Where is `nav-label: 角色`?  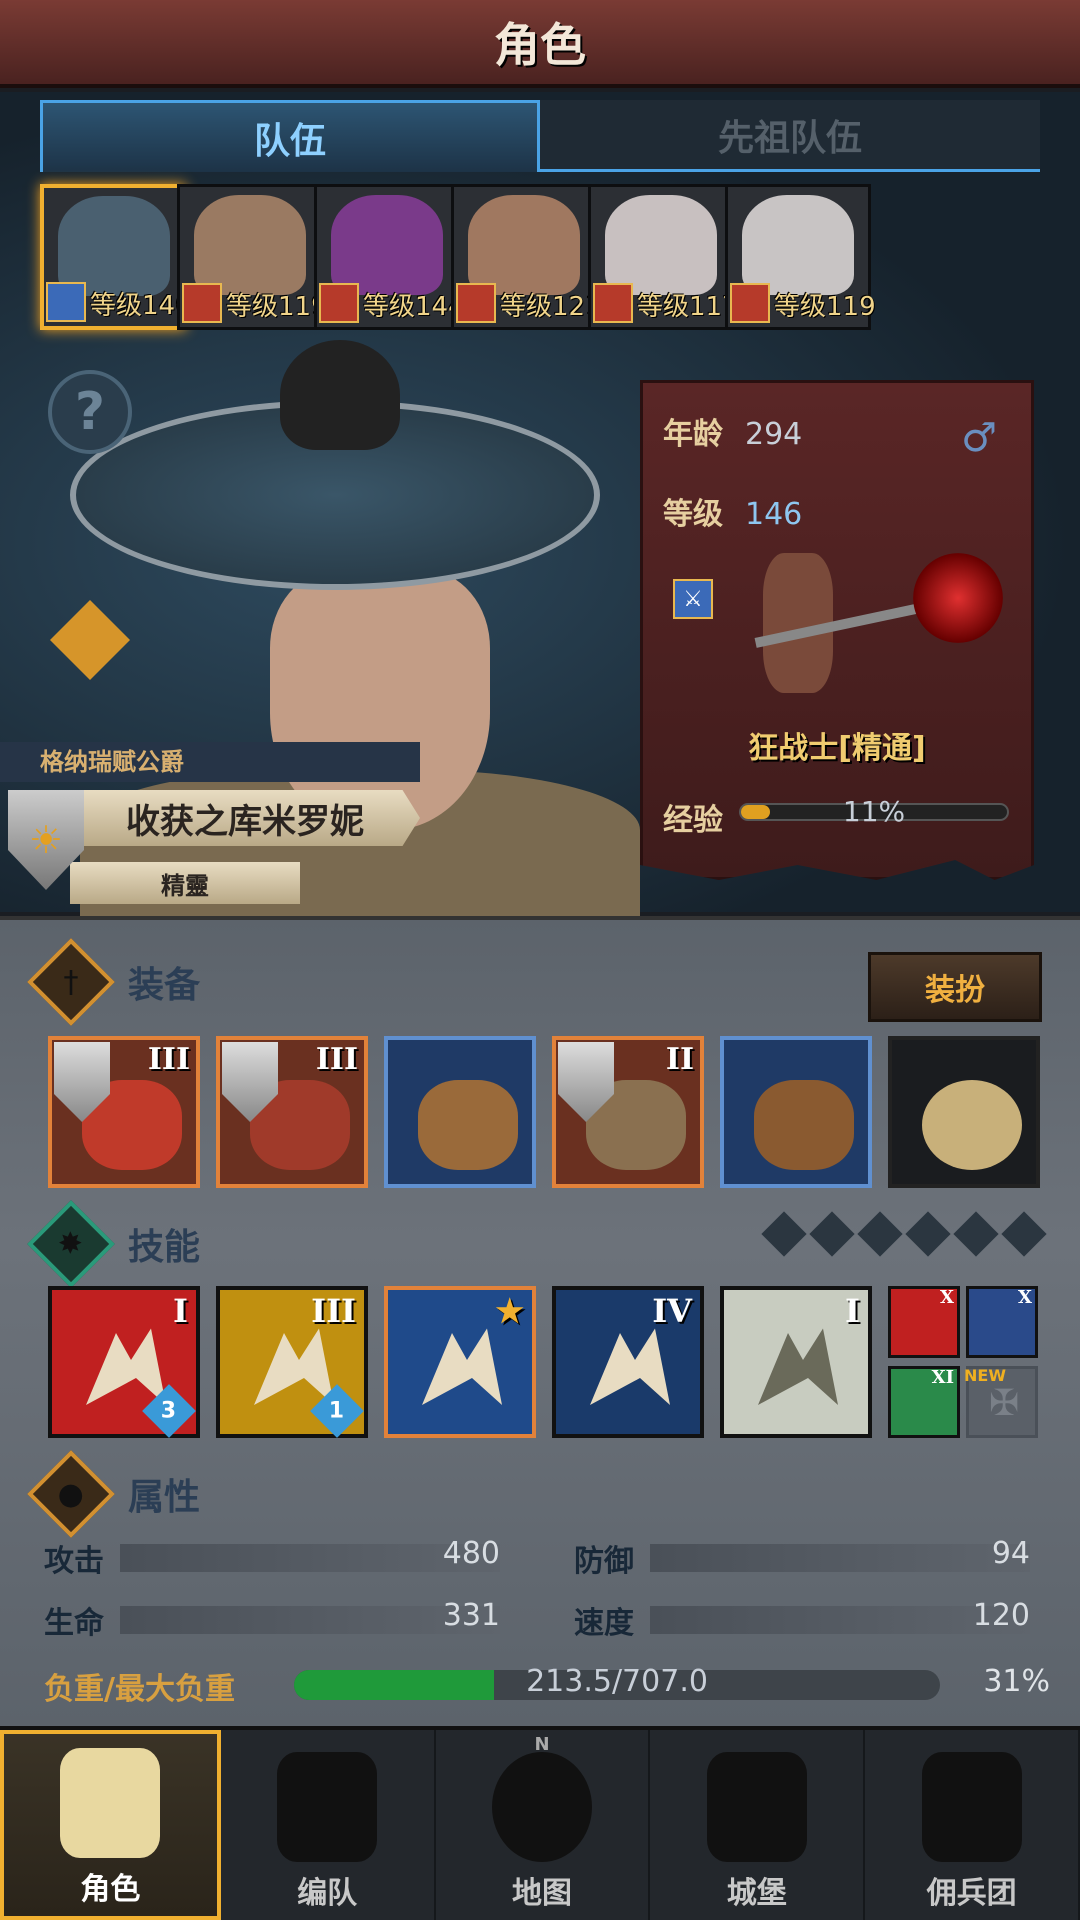
nav-label: 角色 is located at coordinates (110, 1889).